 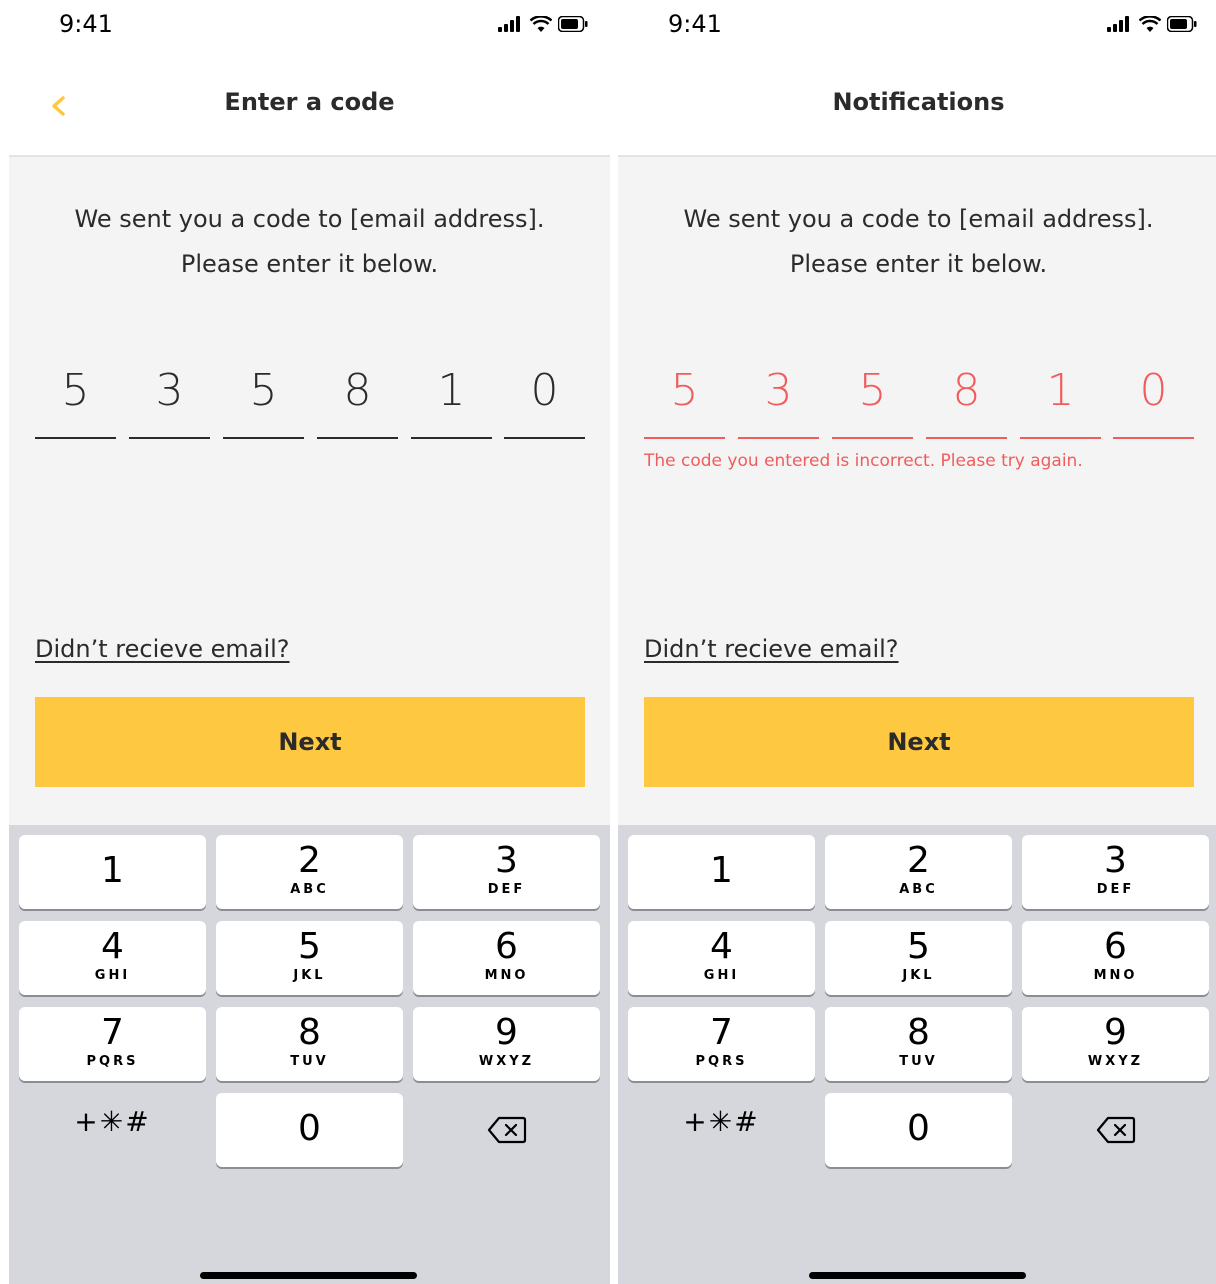 What do you see at coordinates (918, 946) in the screenshot?
I see `key-number: 5` at bounding box center [918, 946].